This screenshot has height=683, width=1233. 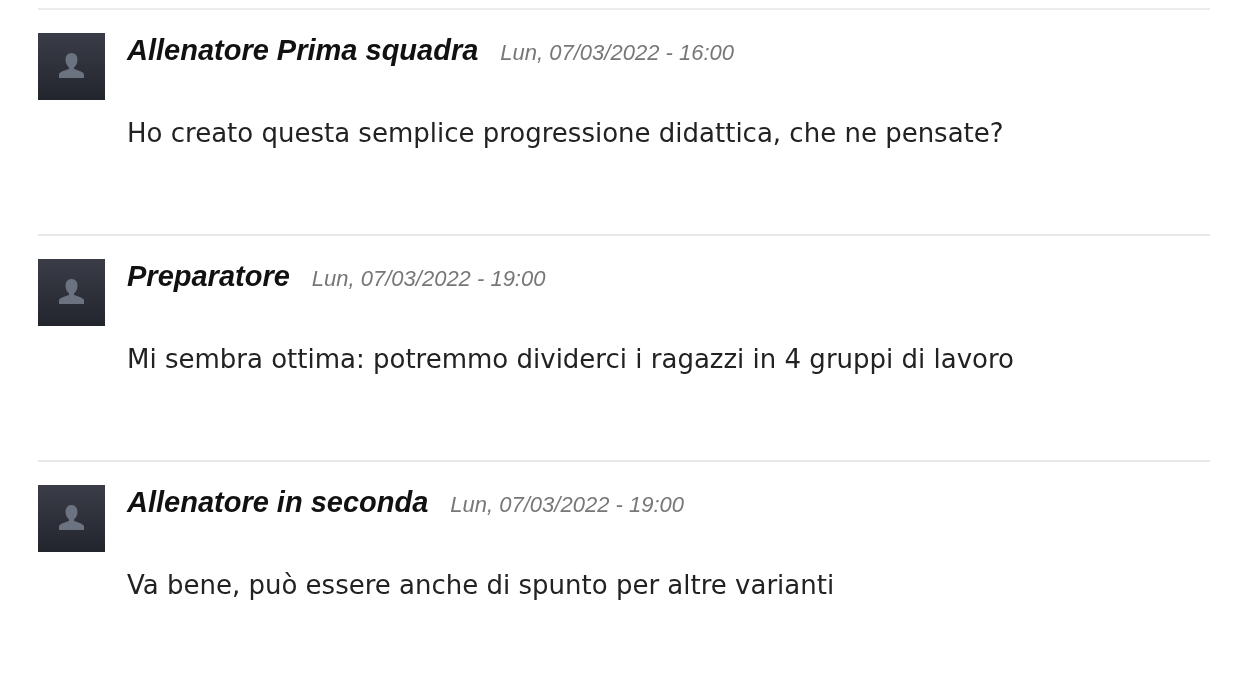 I want to click on author-name: Allenatore in seconda, so click(x=278, y=502).